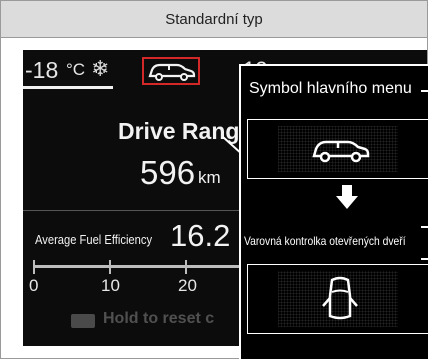  Describe the element at coordinates (187, 285) in the screenshot. I see `scale-label-2: 20` at that location.